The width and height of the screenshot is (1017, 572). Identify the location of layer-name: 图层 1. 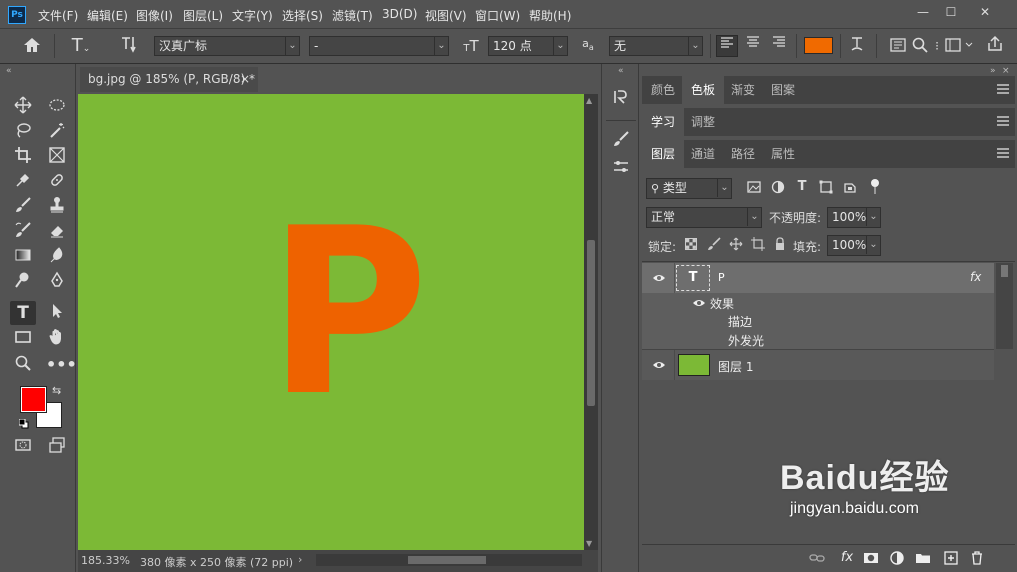
(735, 366).